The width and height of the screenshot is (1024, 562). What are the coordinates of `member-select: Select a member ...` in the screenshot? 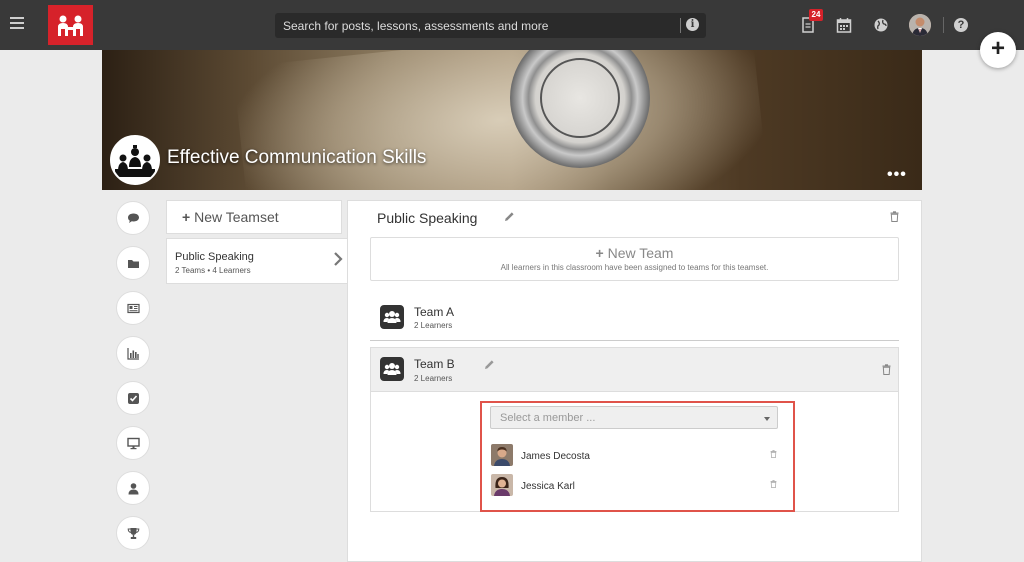 It's located at (634, 417).